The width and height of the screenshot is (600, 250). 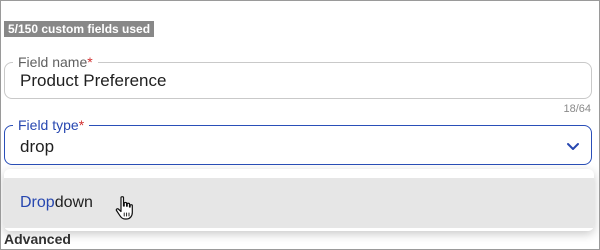 I want to click on field-name-value: Product Preference, so click(x=93, y=80).